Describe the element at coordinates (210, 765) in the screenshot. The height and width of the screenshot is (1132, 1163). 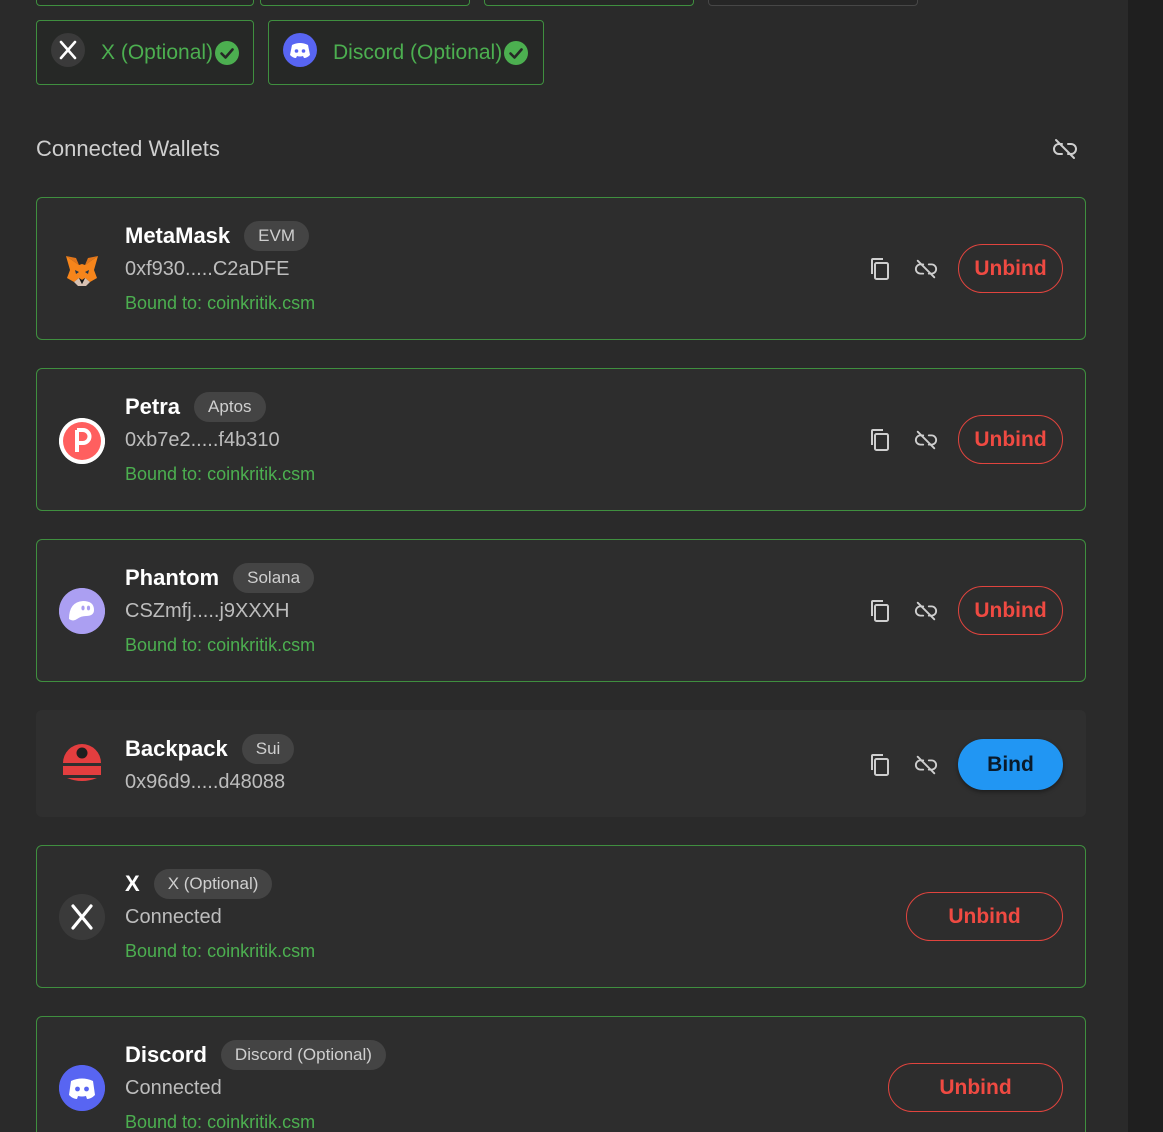
I see `wallet-info: Backpack Sui 0x96d9.....d48088` at that location.